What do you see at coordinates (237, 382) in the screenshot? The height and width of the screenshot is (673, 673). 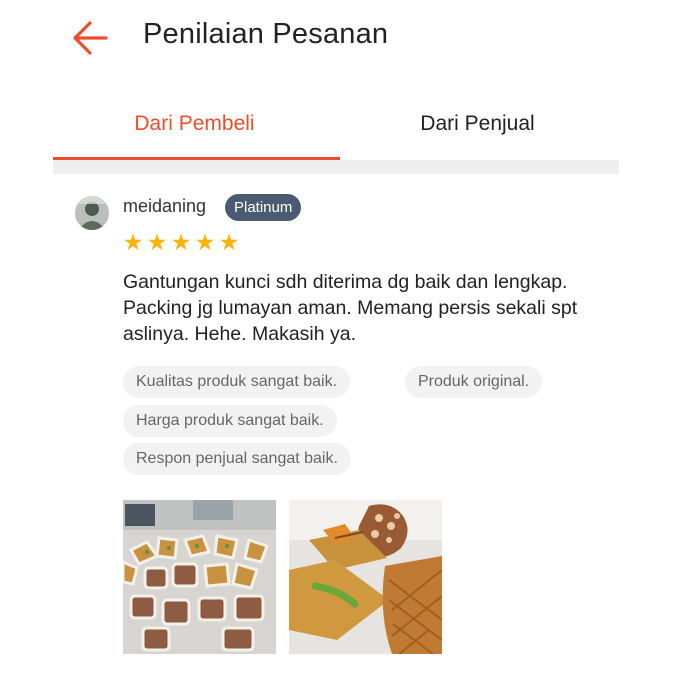 I see `review-tag: Kualitas produk sangat baik.` at bounding box center [237, 382].